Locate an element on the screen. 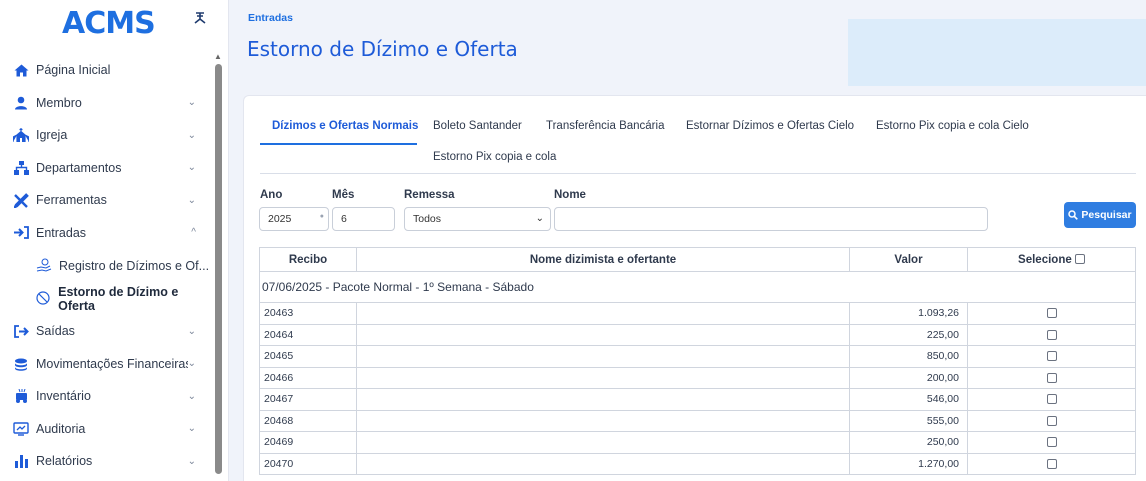 The image size is (1146, 481). sidebar-item-inventario: Inventário ⌄ is located at coordinates (105, 396).